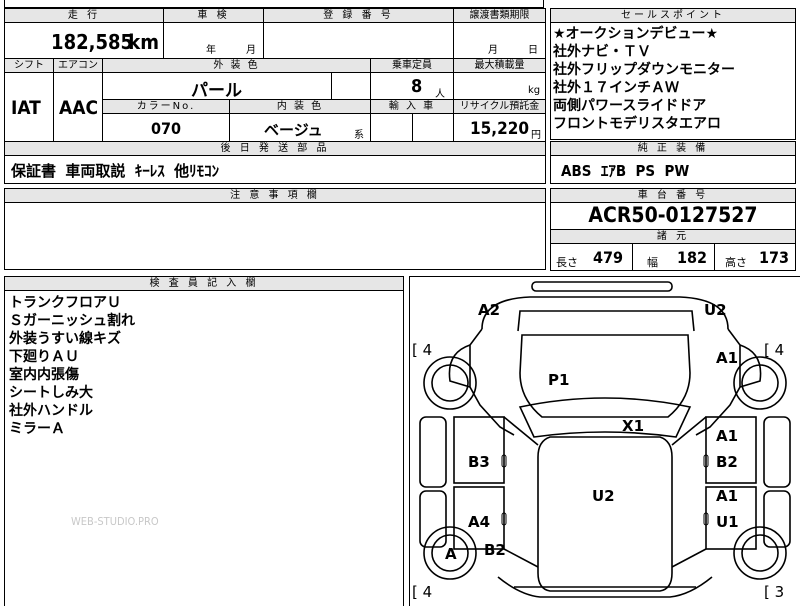 The width and height of the screenshot is (800, 606). What do you see at coordinates (499, 66) in the screenshot?
I see `max-load-header: 最大積載量` at bounding box center [499, 66].